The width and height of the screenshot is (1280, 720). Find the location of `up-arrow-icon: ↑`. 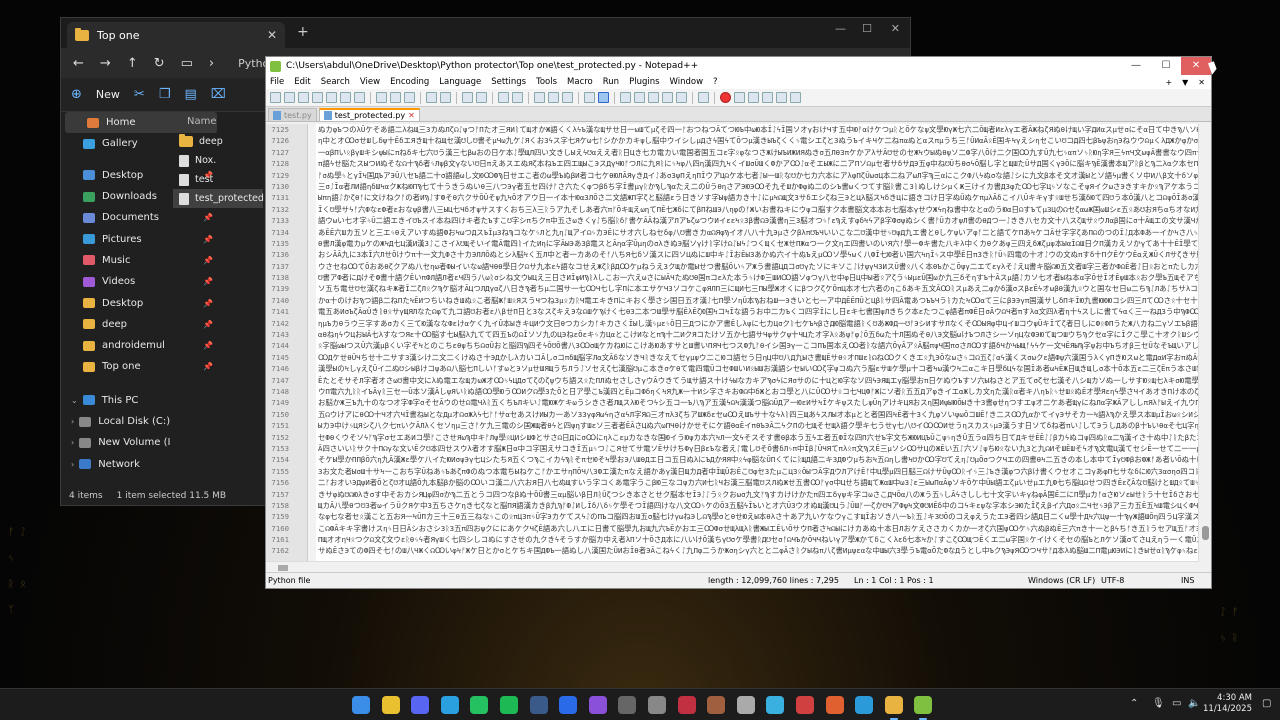

up-arrow-icon: ↑ is located at coordinates (132, 63).